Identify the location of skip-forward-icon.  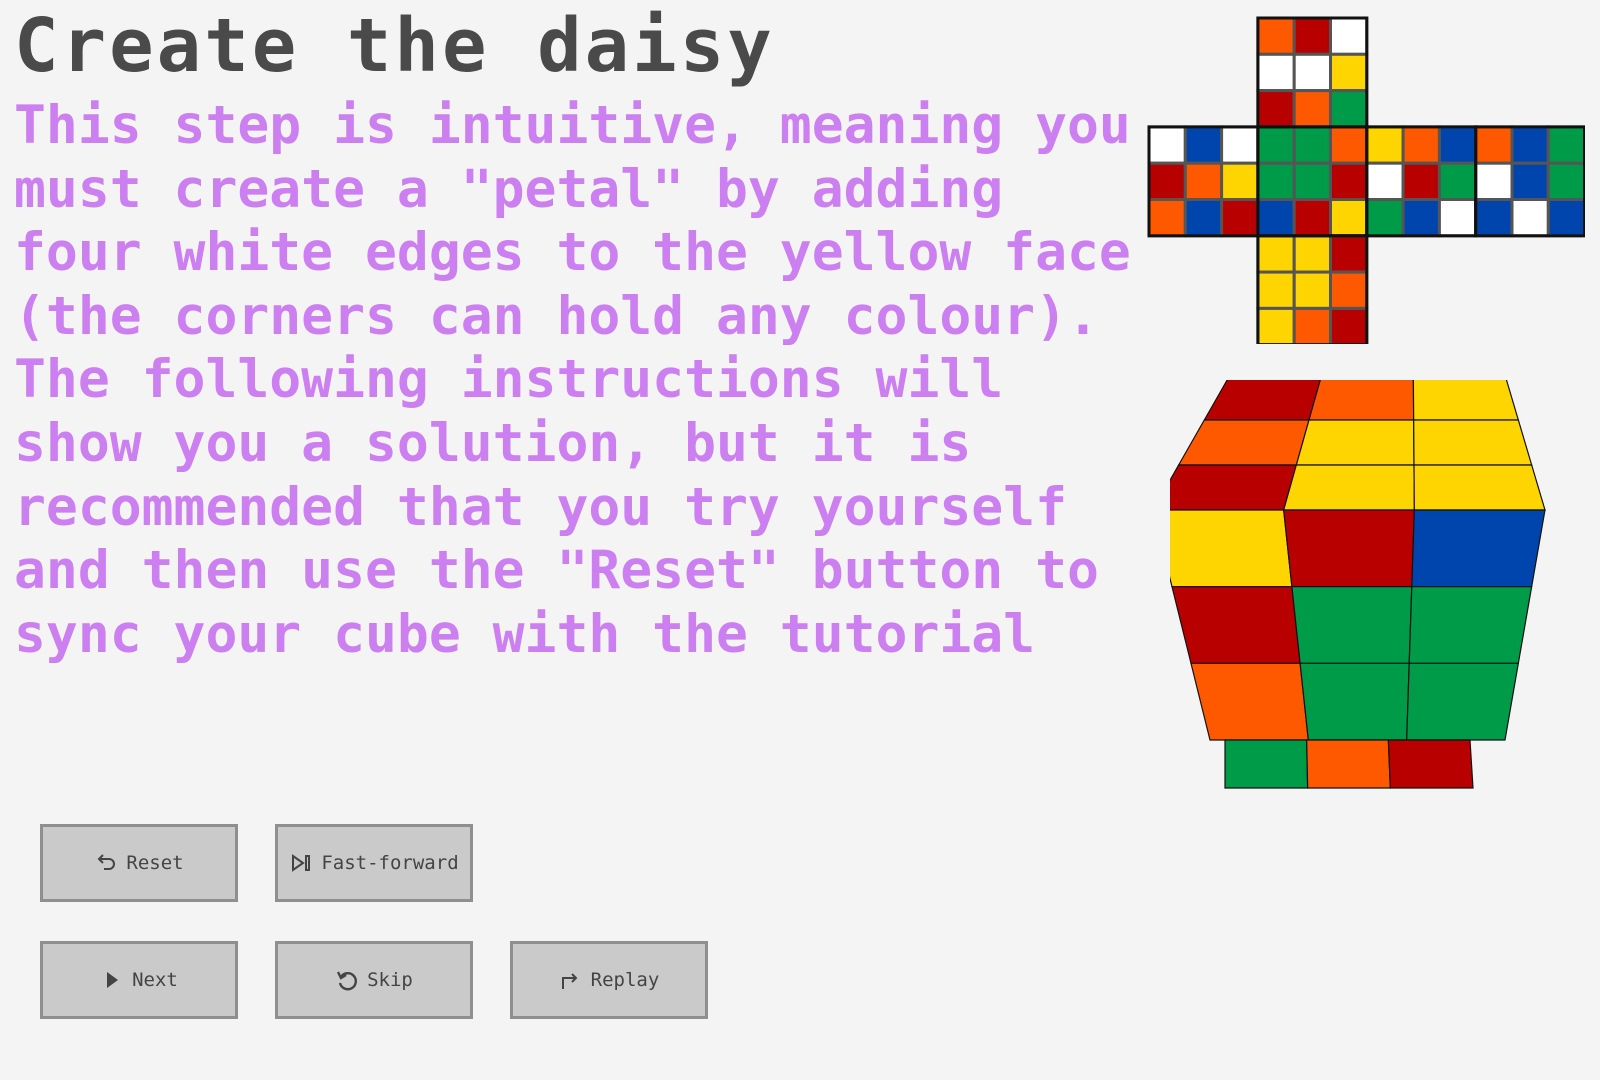
(301, 863).